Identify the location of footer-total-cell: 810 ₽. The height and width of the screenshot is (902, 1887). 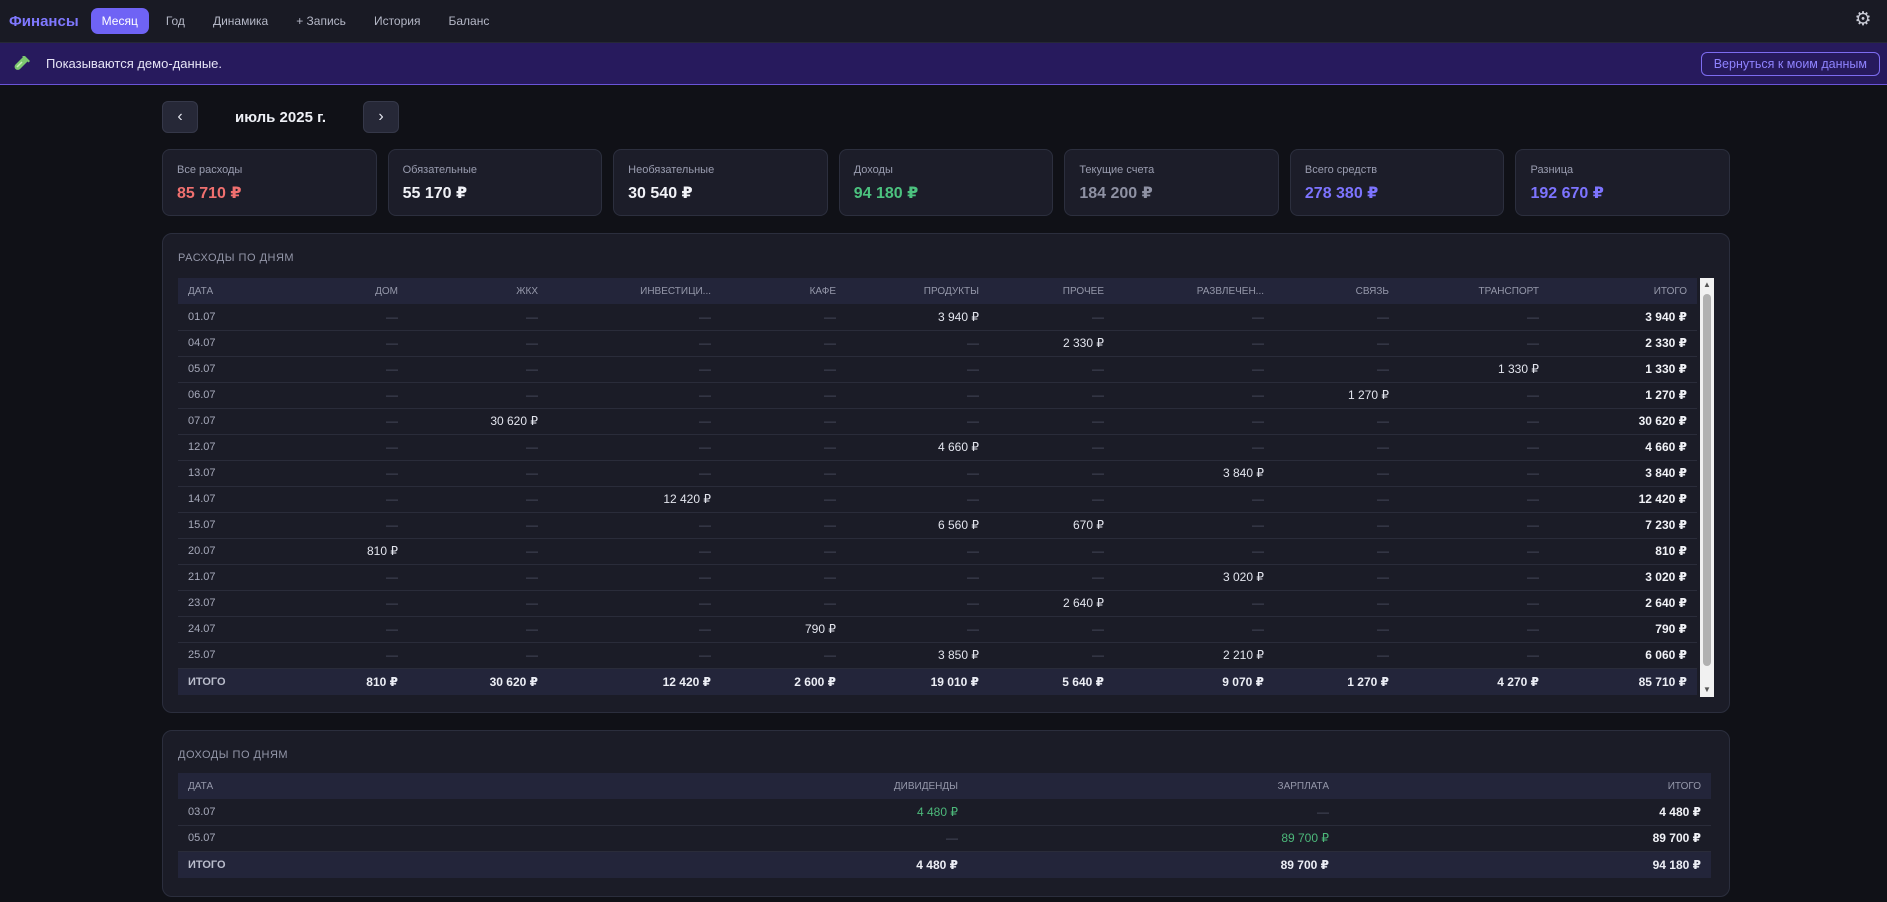
(343, 681).